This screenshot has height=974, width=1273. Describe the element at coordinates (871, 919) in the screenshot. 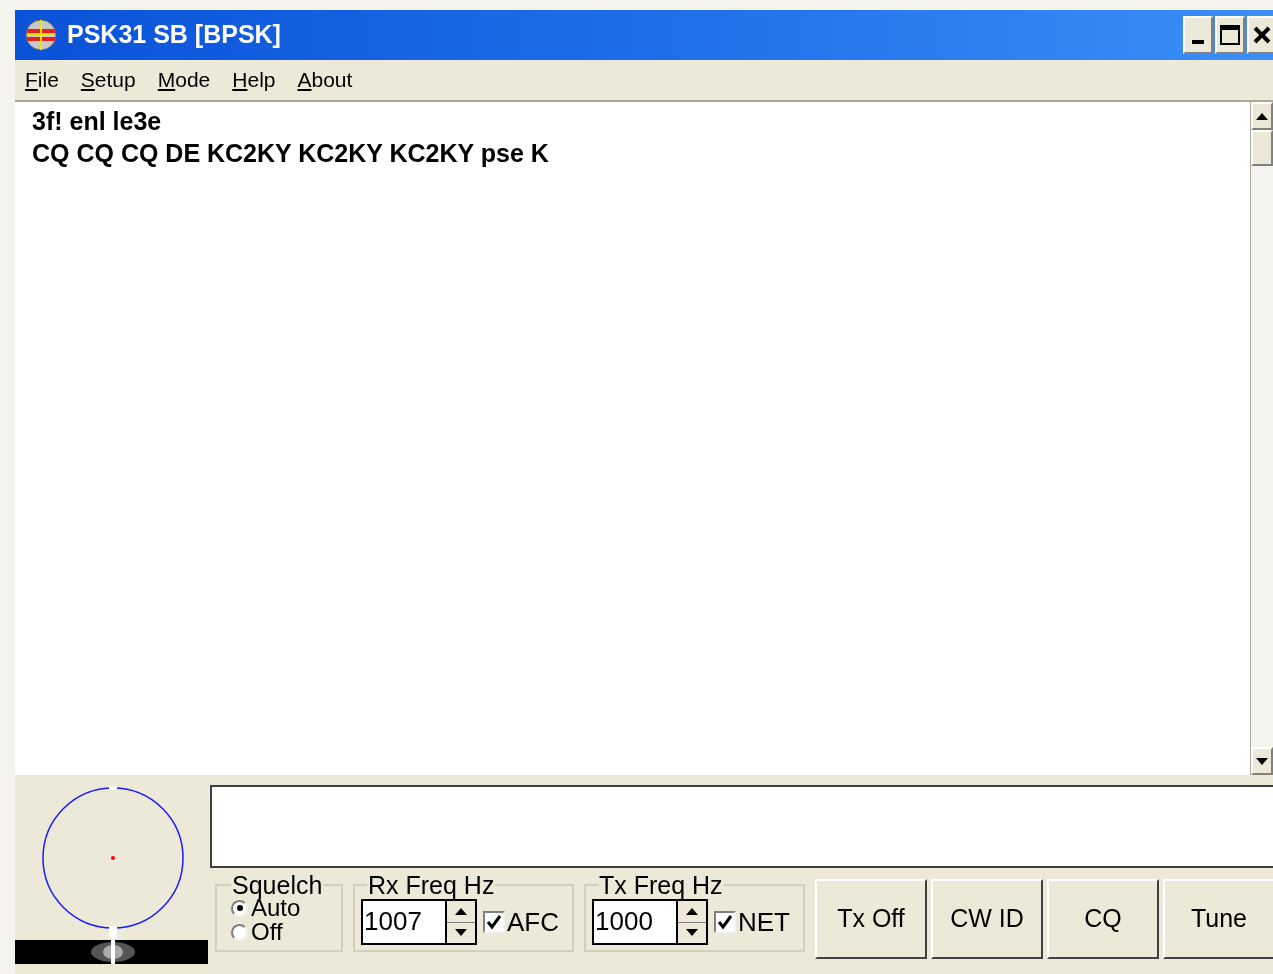

I see `action-button: Tx Off` at that location.